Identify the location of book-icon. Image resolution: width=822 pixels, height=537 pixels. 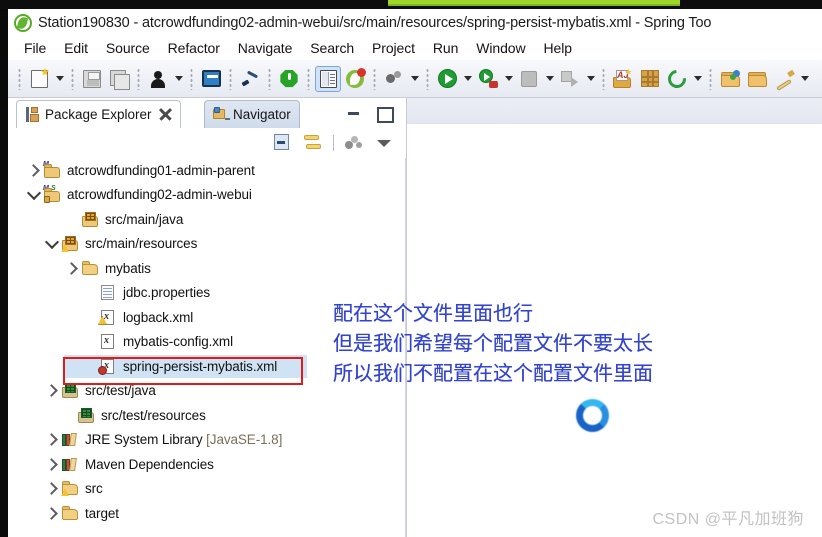
(328, 78).